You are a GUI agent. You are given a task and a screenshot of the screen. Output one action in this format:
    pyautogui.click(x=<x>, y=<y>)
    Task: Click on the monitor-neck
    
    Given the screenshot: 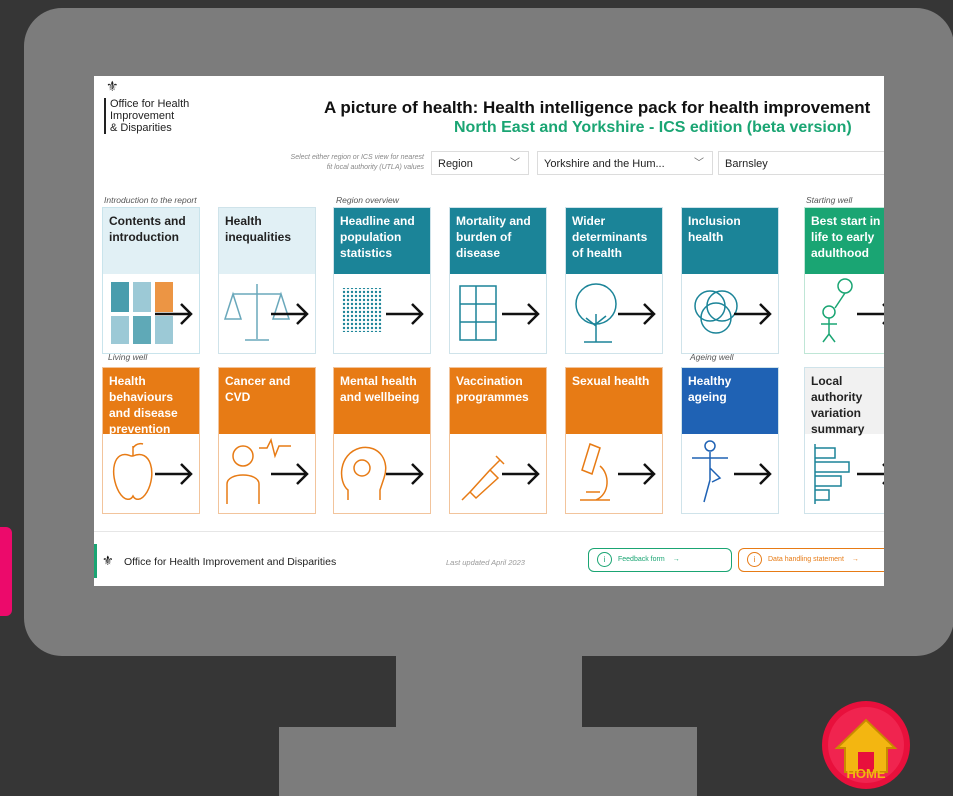 What is the action you would take?
    pyautogui.click(x=489, y=693)
    